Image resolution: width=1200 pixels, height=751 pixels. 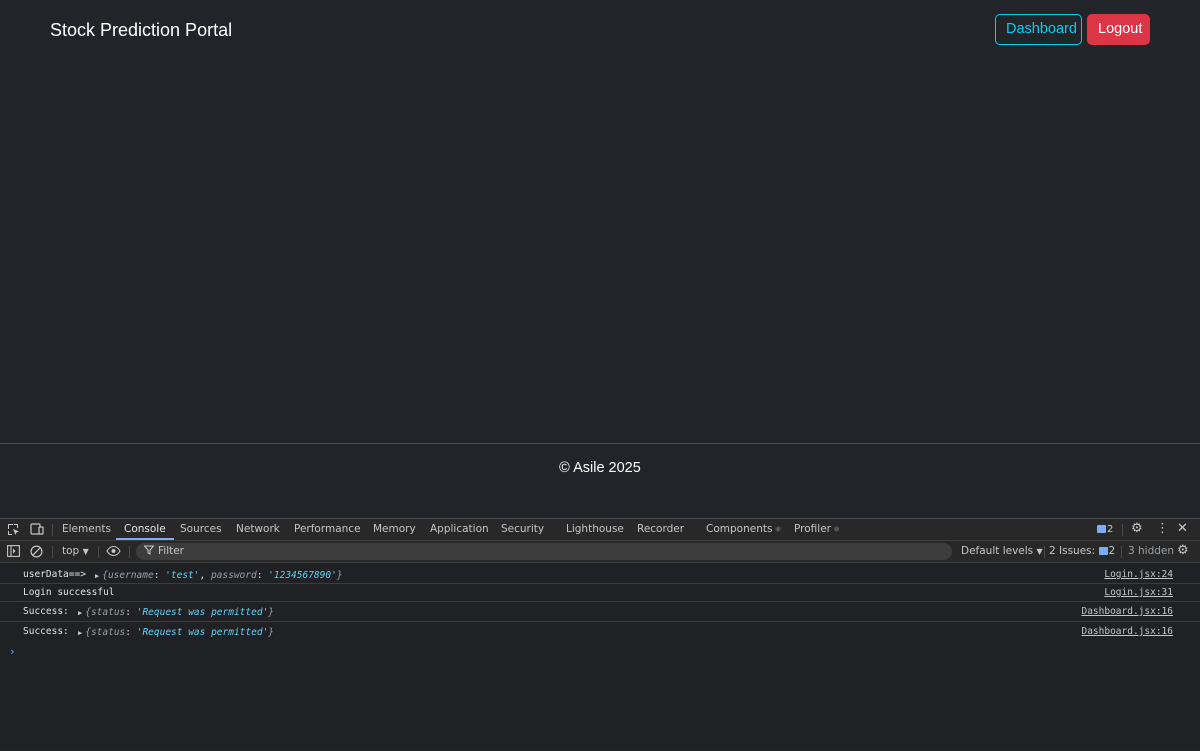 I want to click on object-key: username, so click(x=130, y=575).